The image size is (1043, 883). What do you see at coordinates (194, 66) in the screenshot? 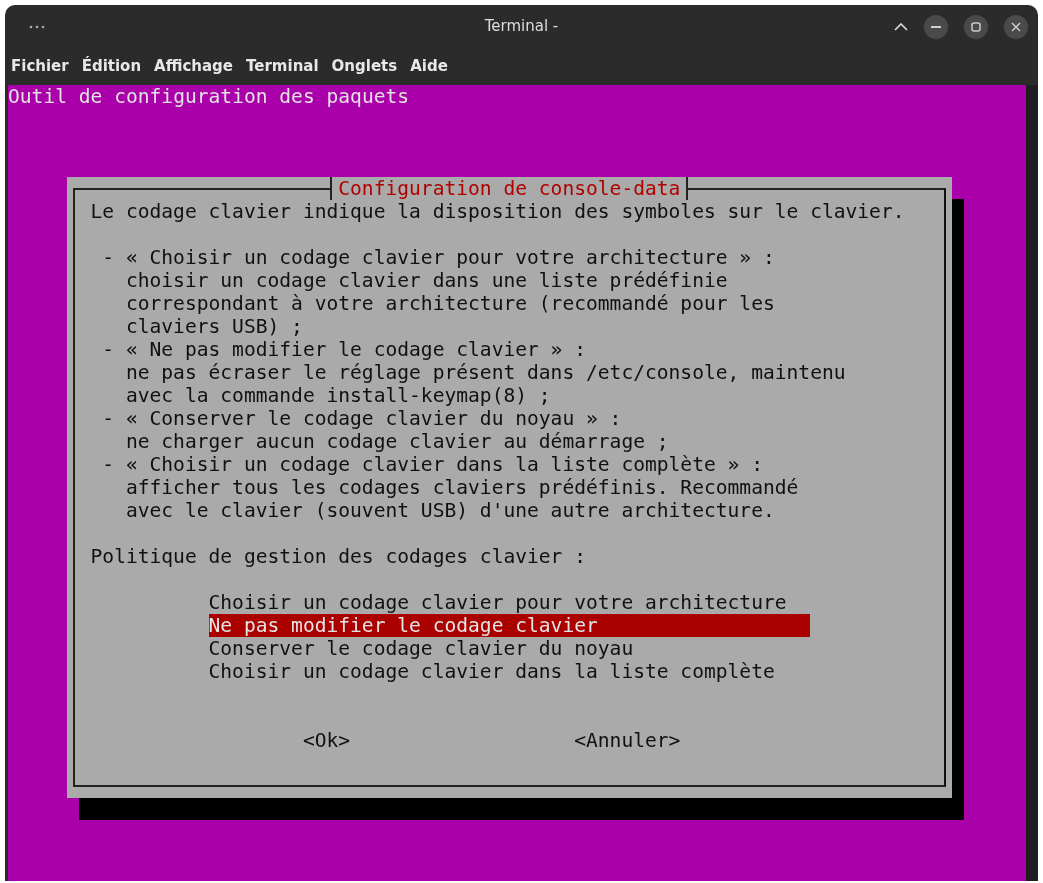
I see `menu-item: Affichage` at bounding box center [194, 66].